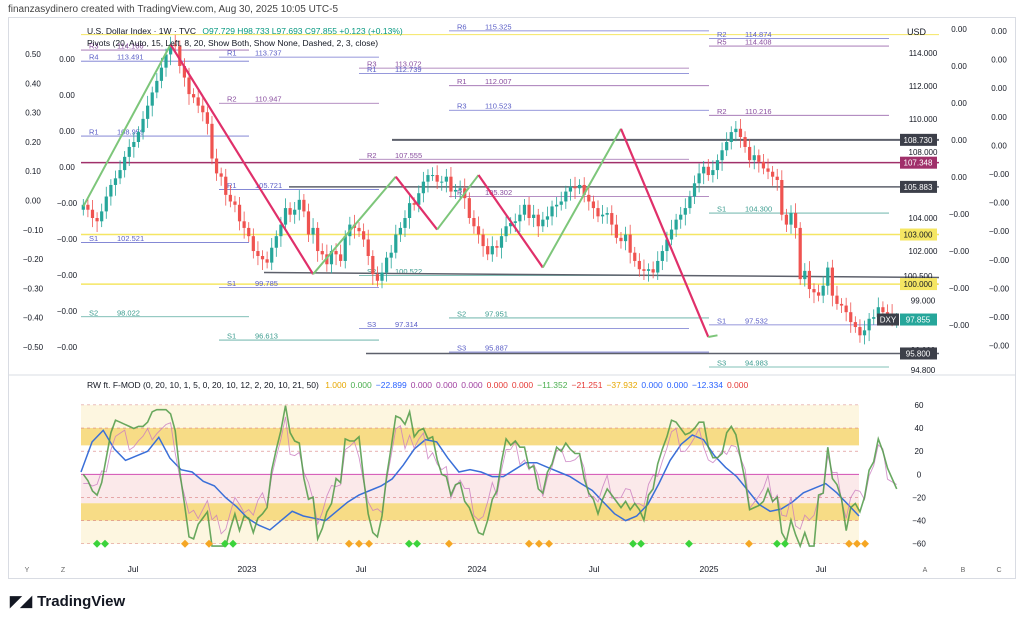 The image size is (1024, 622). What do you see at coordinates (758, 111) in the screenshot?
I see `pivot-level-value: 110.216` at bounding box center [758, 111].